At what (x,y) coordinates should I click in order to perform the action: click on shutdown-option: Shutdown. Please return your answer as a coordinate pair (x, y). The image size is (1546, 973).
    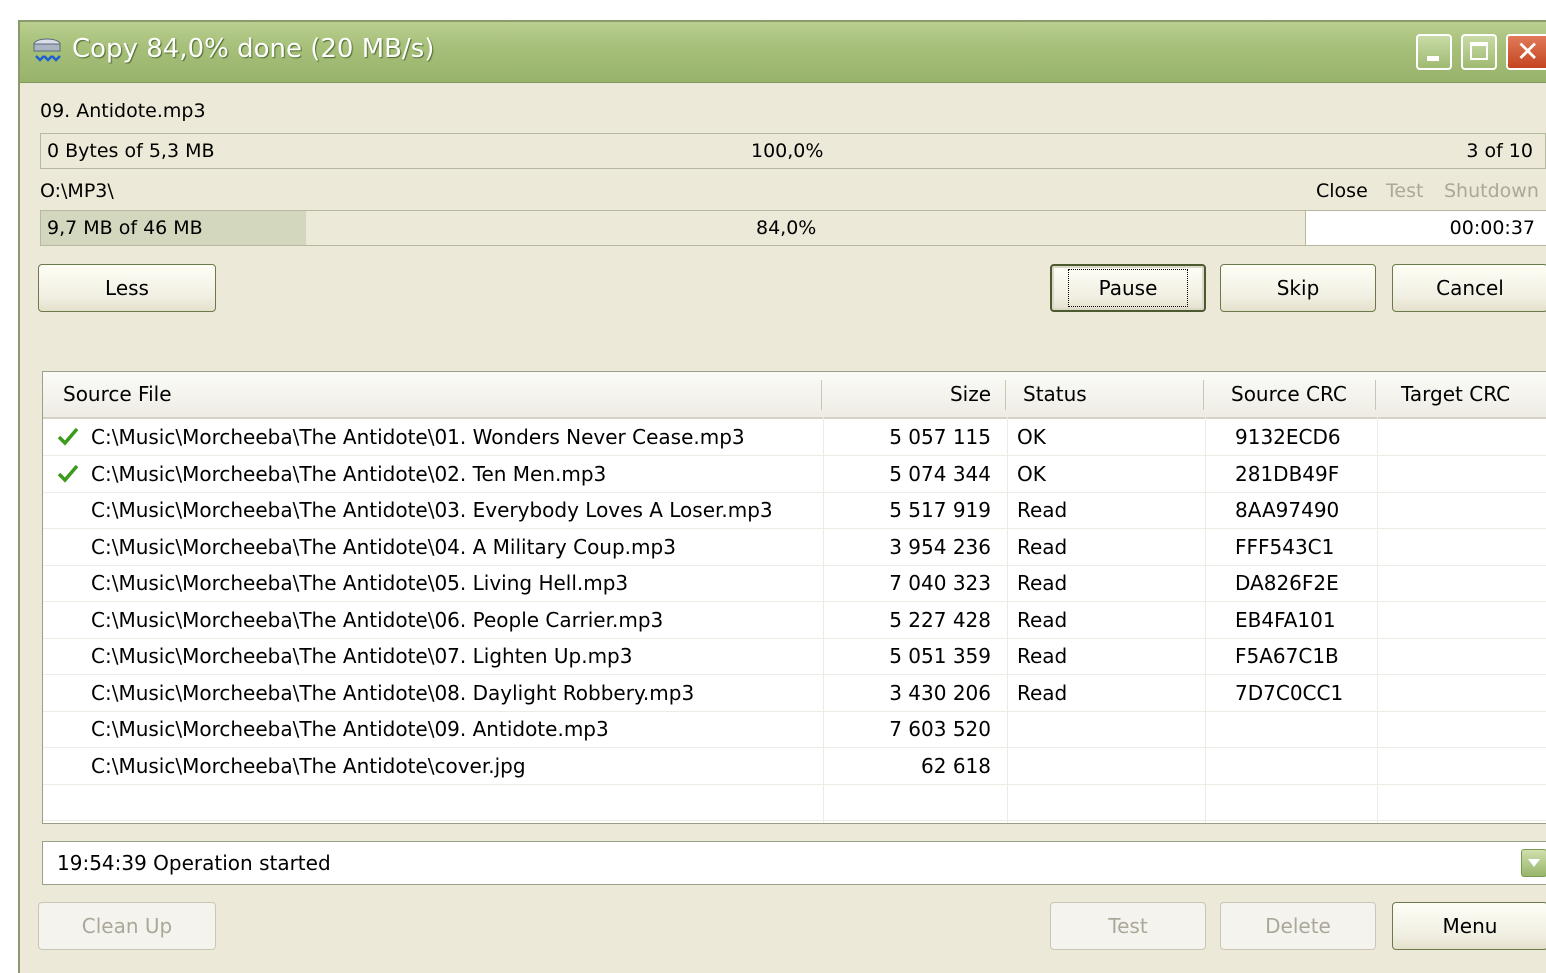
    Looking at the image, I should click on (1495, 191).